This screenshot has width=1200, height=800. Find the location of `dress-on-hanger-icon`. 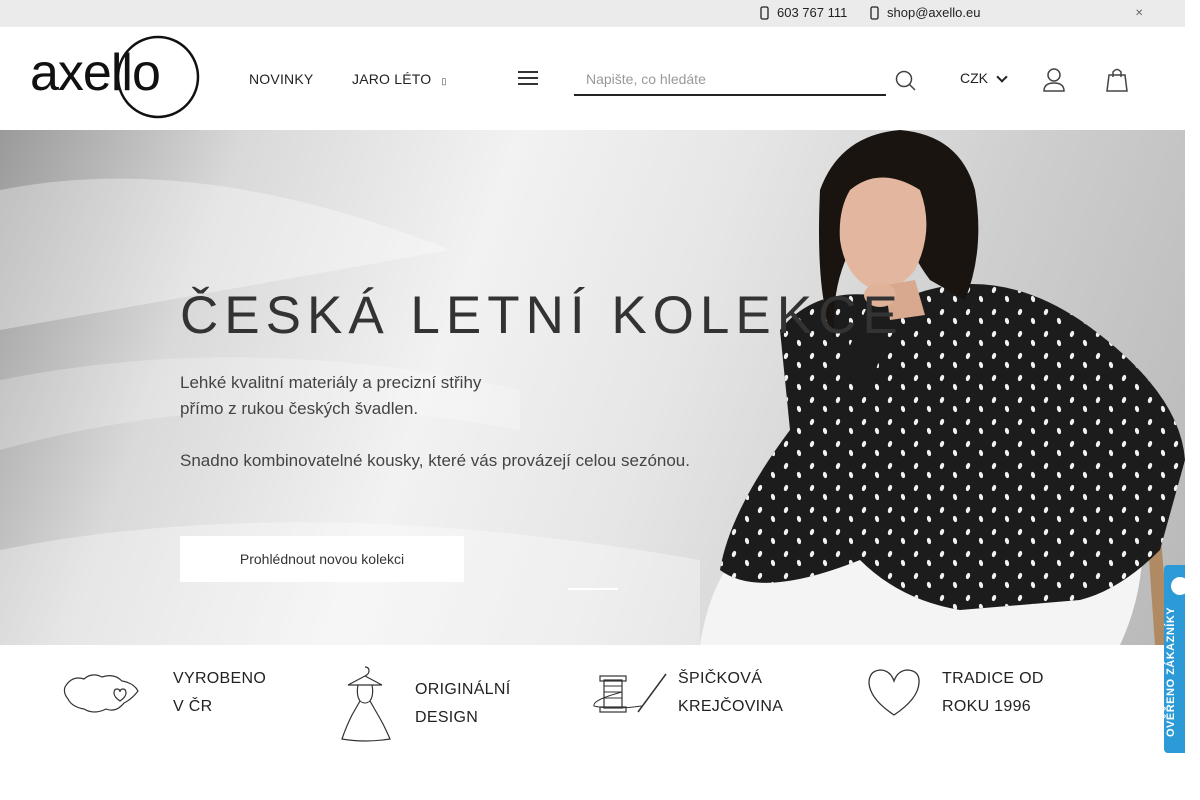

dress-on-hanger-icon is located at coordinates (366, 704).